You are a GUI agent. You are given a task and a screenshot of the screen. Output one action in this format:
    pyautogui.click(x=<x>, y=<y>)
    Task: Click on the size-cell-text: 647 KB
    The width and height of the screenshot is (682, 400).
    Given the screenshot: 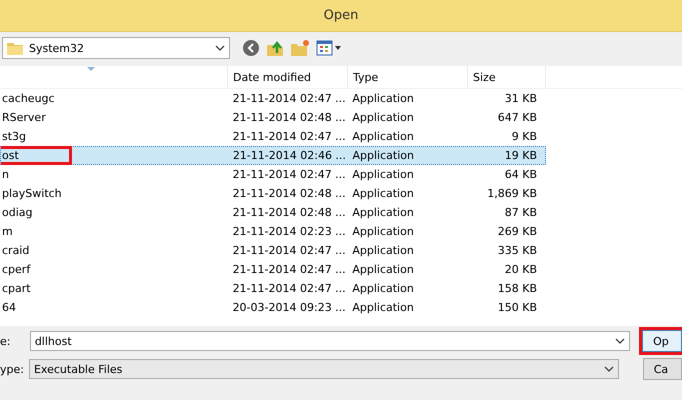 What is the action you would take?
    pyautogui.click(x=517, y=117)
    